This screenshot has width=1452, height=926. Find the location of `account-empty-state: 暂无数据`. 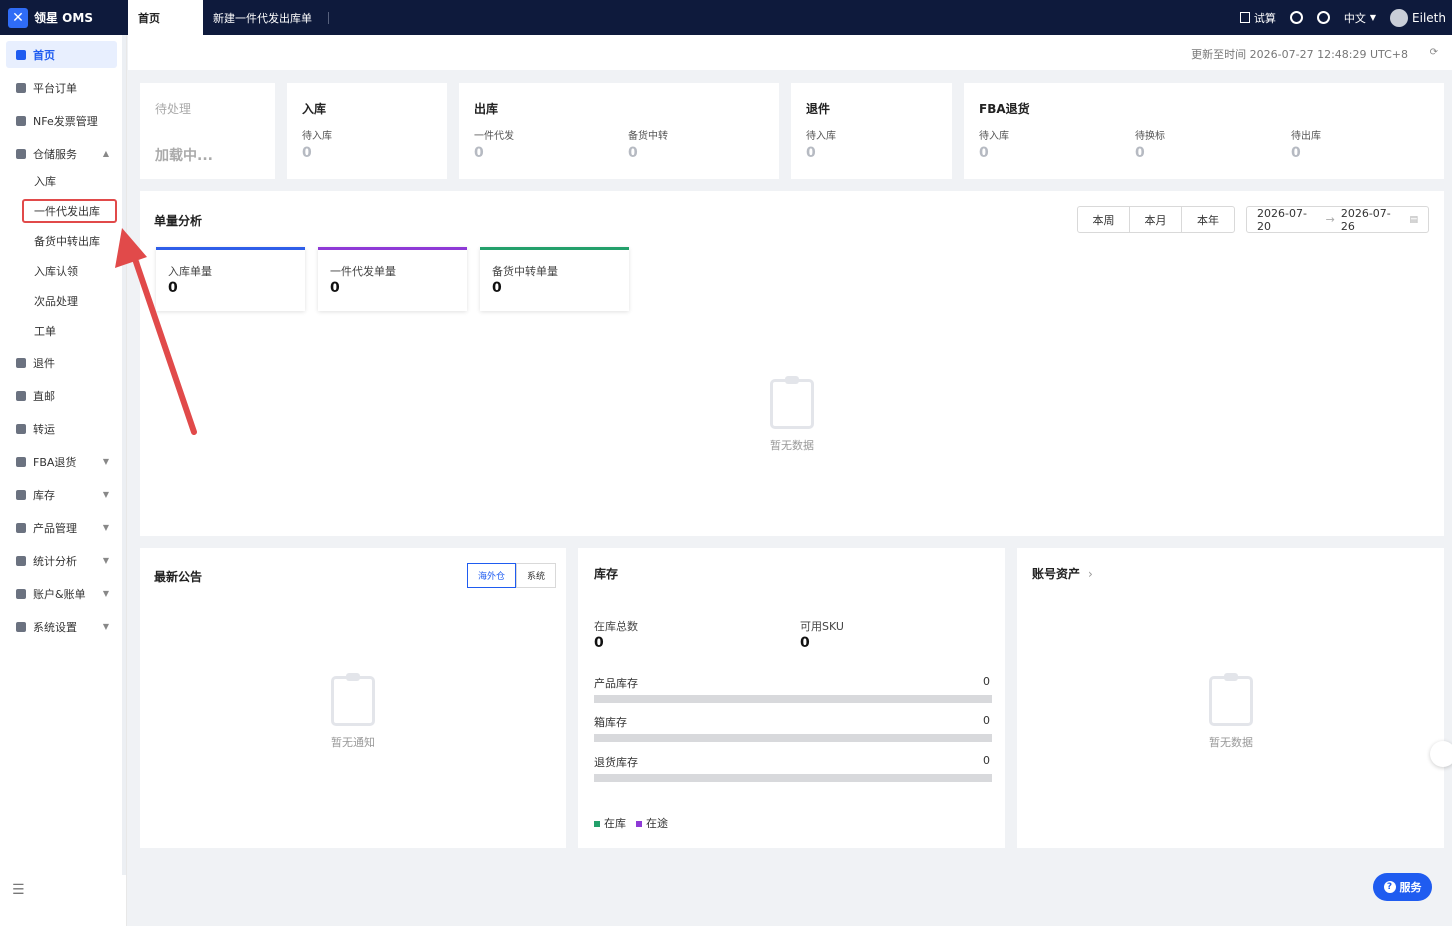

account-empty-state: 暂无数据 is located at coordinates (1231, 711).